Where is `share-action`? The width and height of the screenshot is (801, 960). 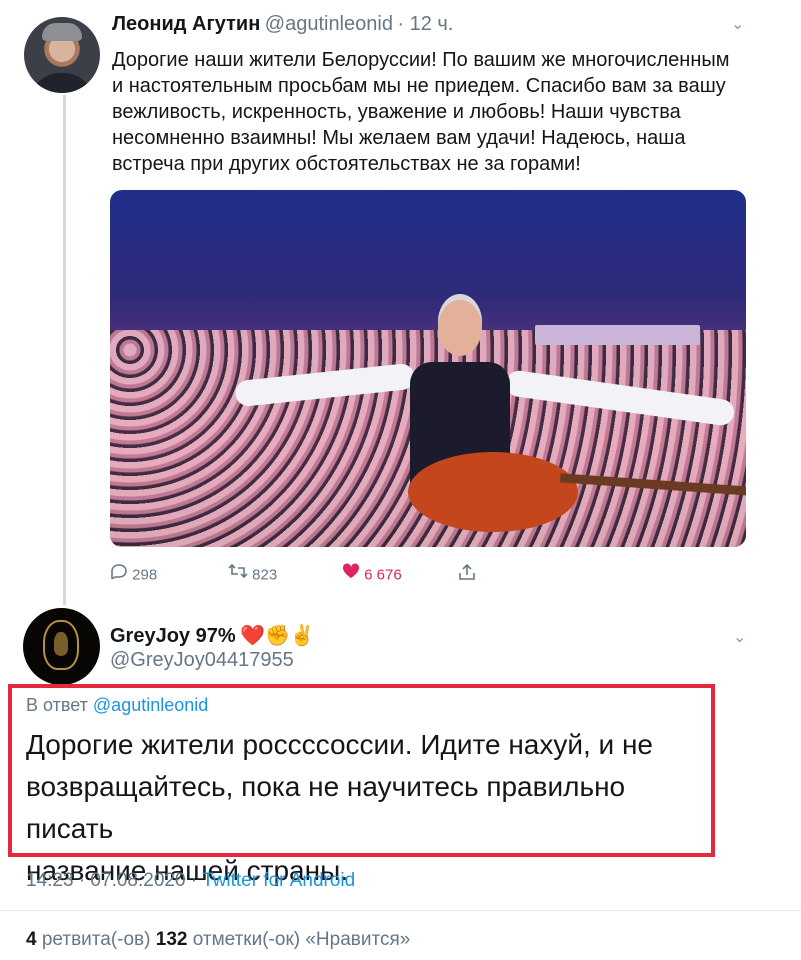 share-action is located at coordinates (467, 574).